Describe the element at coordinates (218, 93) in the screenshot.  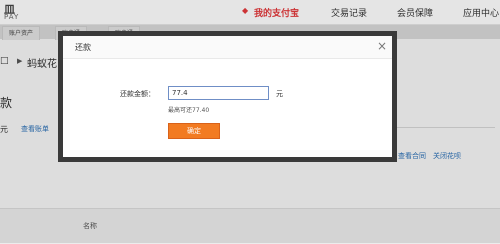
I see `repayment-amount-input` at that location.